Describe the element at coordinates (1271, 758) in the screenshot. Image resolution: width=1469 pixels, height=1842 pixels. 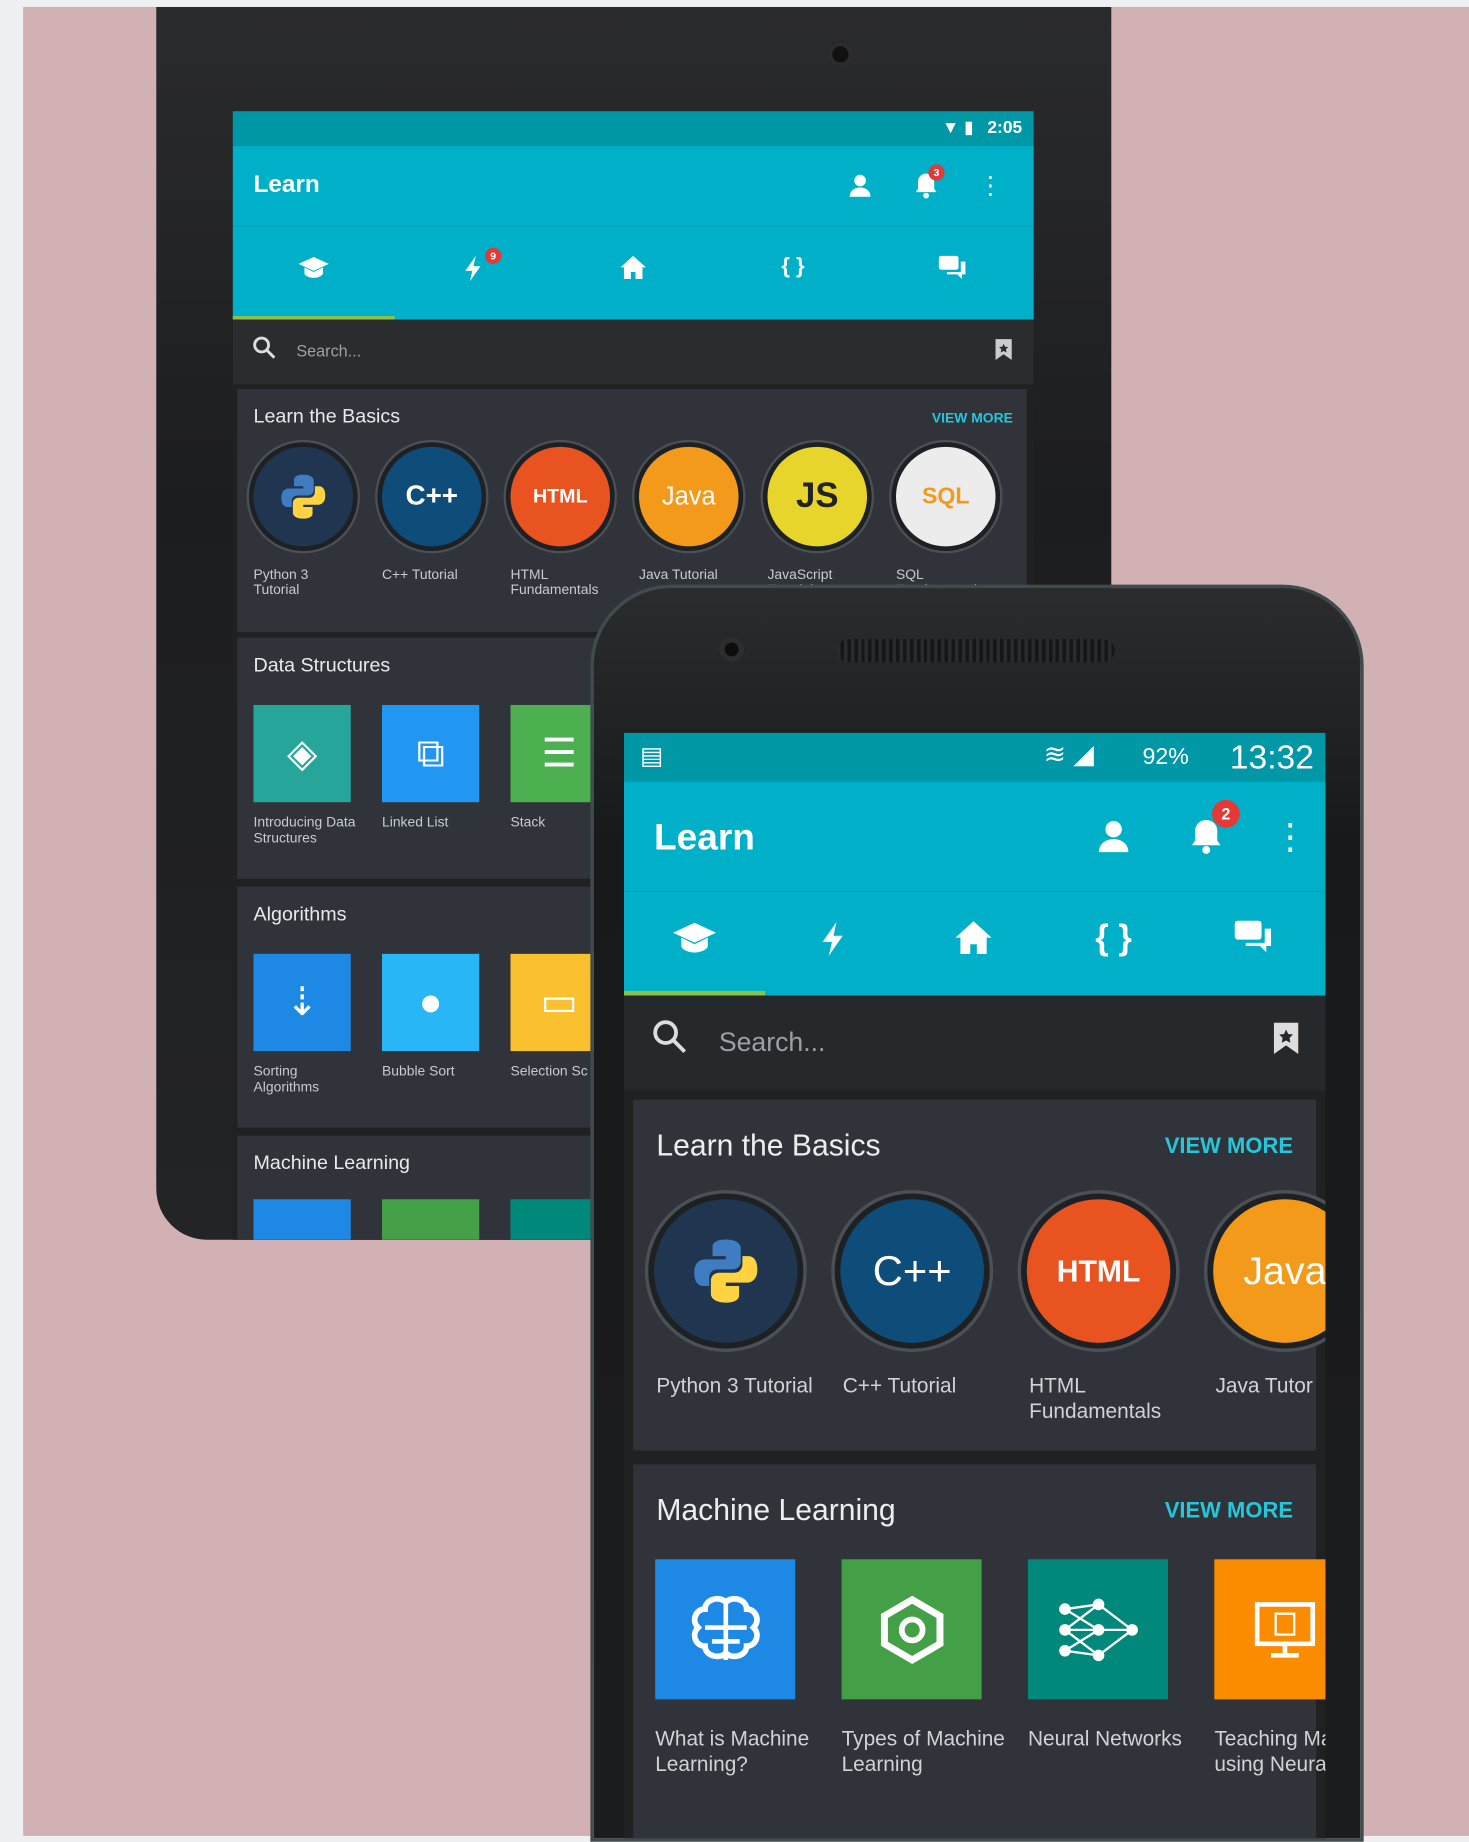
I see `phone-status-time: 13:32` at that location.